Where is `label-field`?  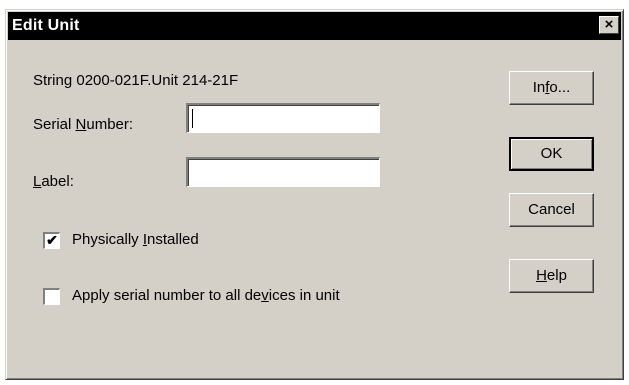 label-field is located at coordinates (283, 172).